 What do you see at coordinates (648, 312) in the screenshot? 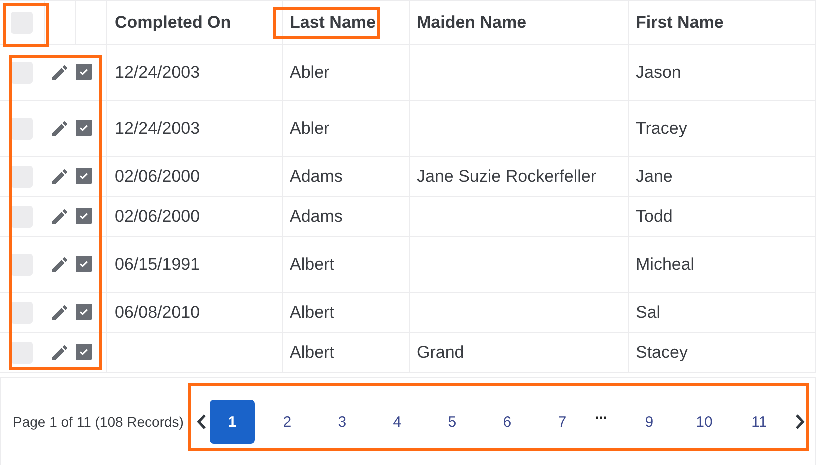
I see `table-cell: Sal` at bounding box center [648, 312].